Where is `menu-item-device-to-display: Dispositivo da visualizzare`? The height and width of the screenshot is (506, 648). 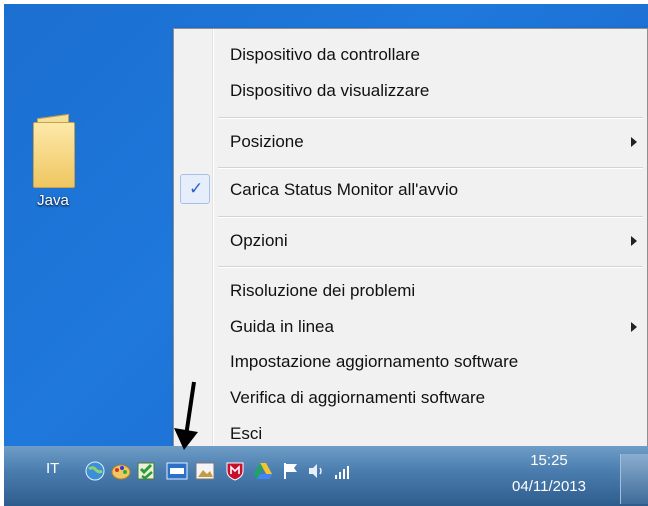 menu-item-device-to-display: Dispositivo da visualizzare is located at coordinates (410, 91).